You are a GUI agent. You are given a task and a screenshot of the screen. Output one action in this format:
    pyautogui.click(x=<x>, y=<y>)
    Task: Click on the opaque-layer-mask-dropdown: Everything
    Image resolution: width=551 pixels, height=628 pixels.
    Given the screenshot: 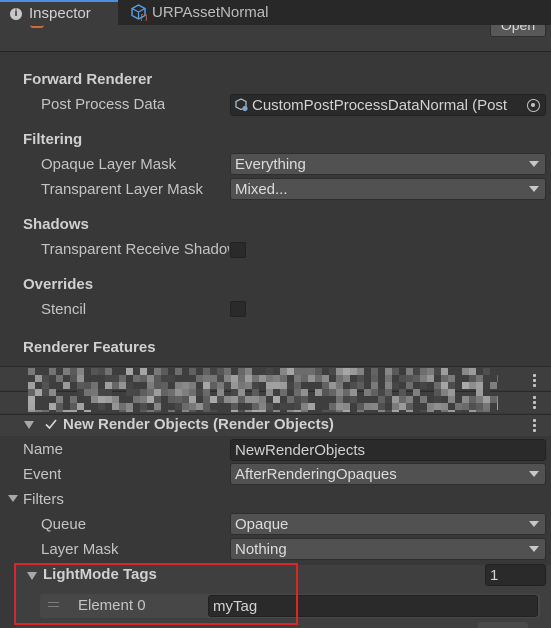 What is the action you would take?
    pyautogui.click(x=388, y=164)
    